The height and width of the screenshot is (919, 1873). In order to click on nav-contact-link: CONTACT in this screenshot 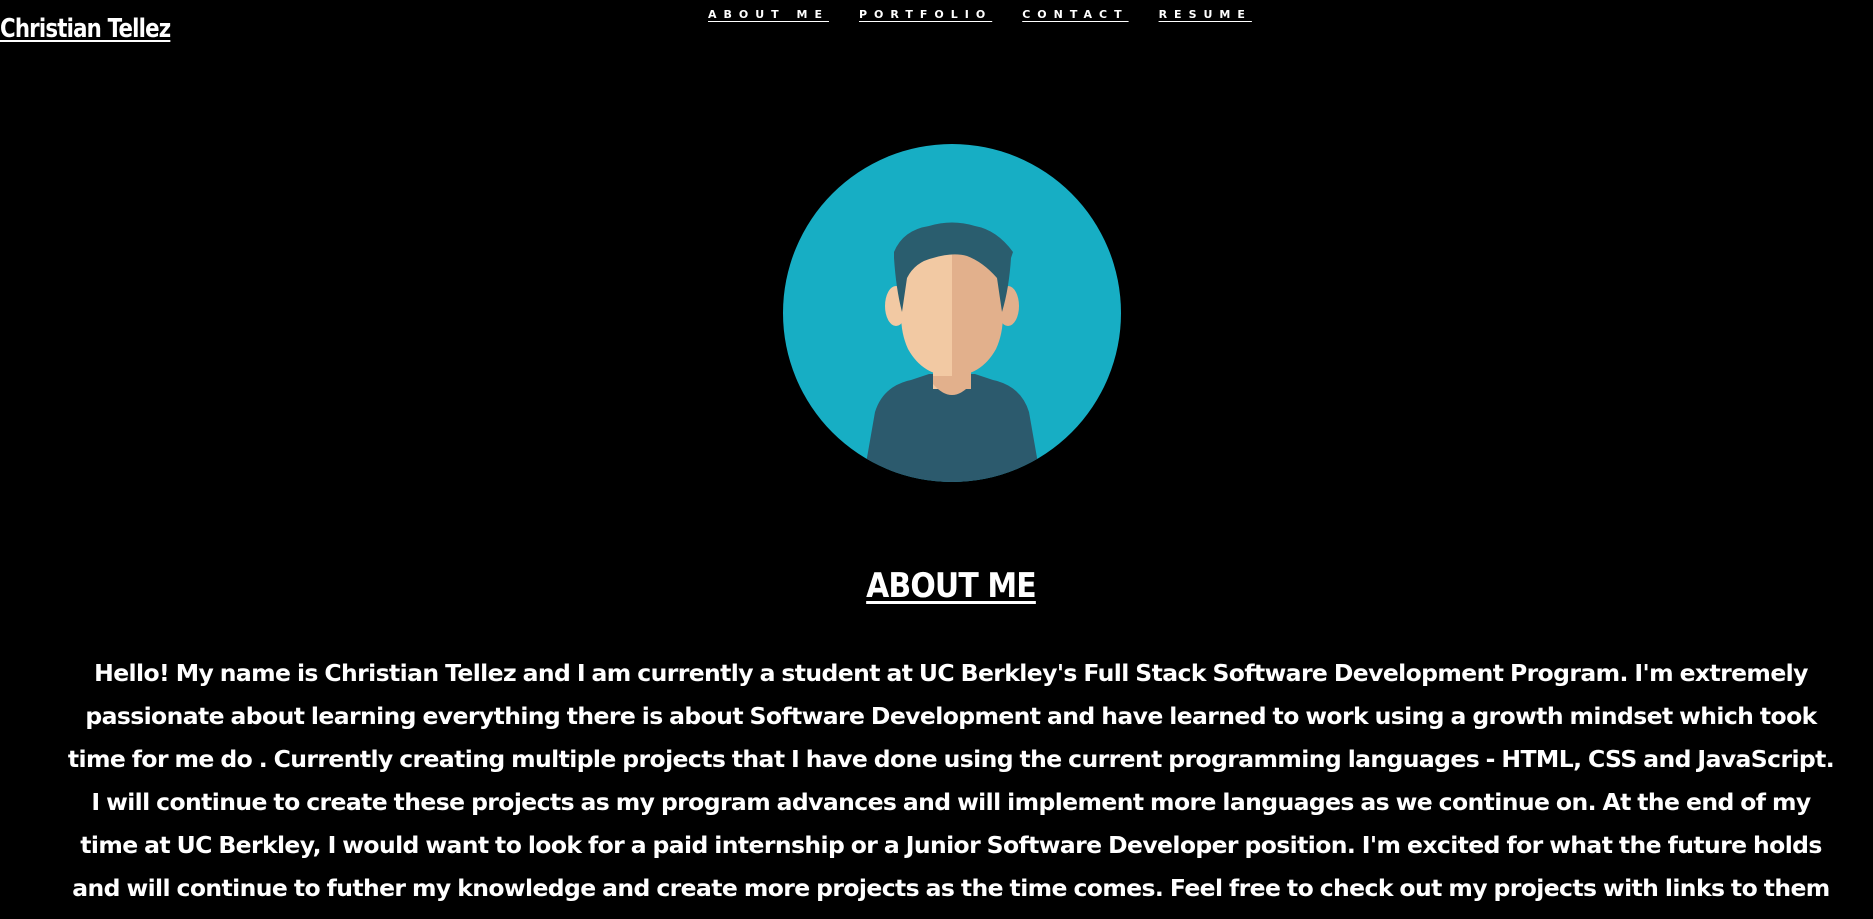, I will do `click(1075, 14)`.